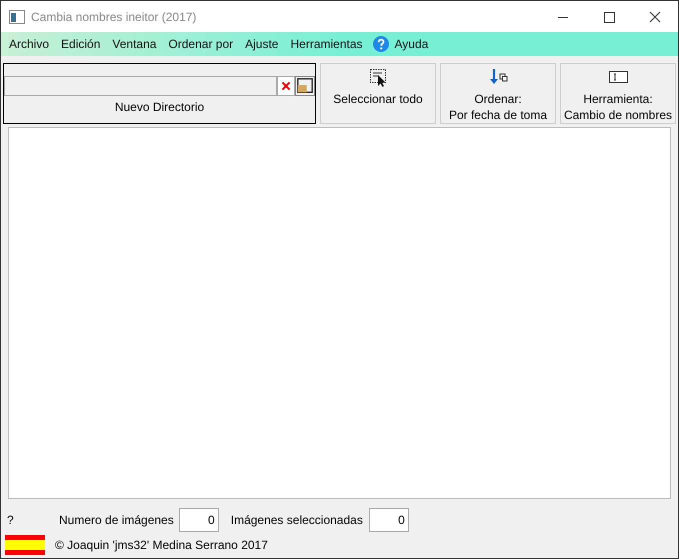  What do you see at coordinates (305, 86) in the screenshot?
I see `folder-icon` at bounding box center [305, 86].